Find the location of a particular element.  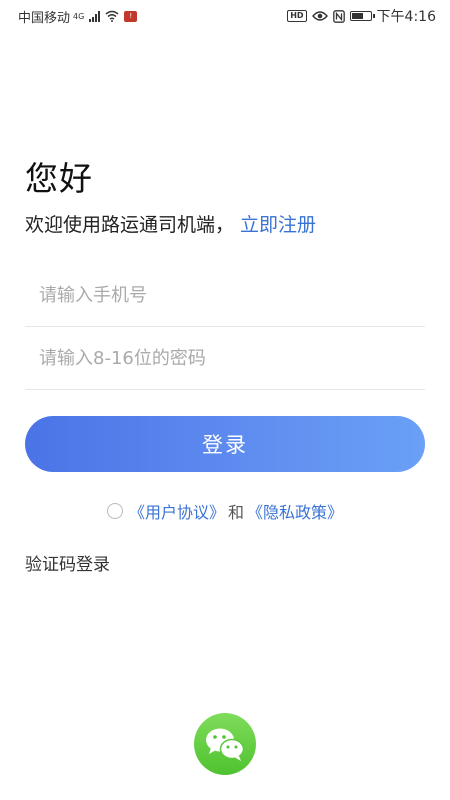

password-field-row is located at coordinates (225, 359).